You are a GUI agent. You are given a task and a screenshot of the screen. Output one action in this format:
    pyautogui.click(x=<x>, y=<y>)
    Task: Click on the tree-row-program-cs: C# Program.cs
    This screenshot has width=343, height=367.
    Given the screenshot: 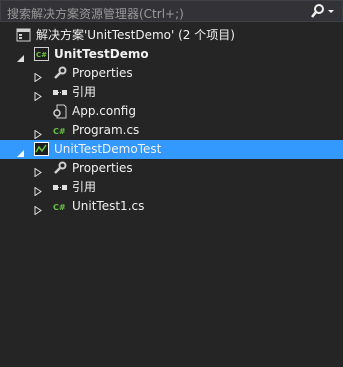 What is the action you would take?
    pyautogui.click(x=171, y=130)
    